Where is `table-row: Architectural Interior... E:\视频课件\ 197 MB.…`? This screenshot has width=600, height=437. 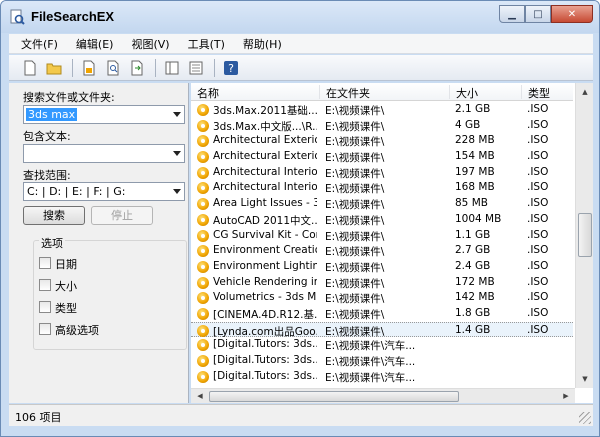
table-row: Architectural Interior... E:\视频课件\ 197 MB.… is located at coordinates (382, 173).